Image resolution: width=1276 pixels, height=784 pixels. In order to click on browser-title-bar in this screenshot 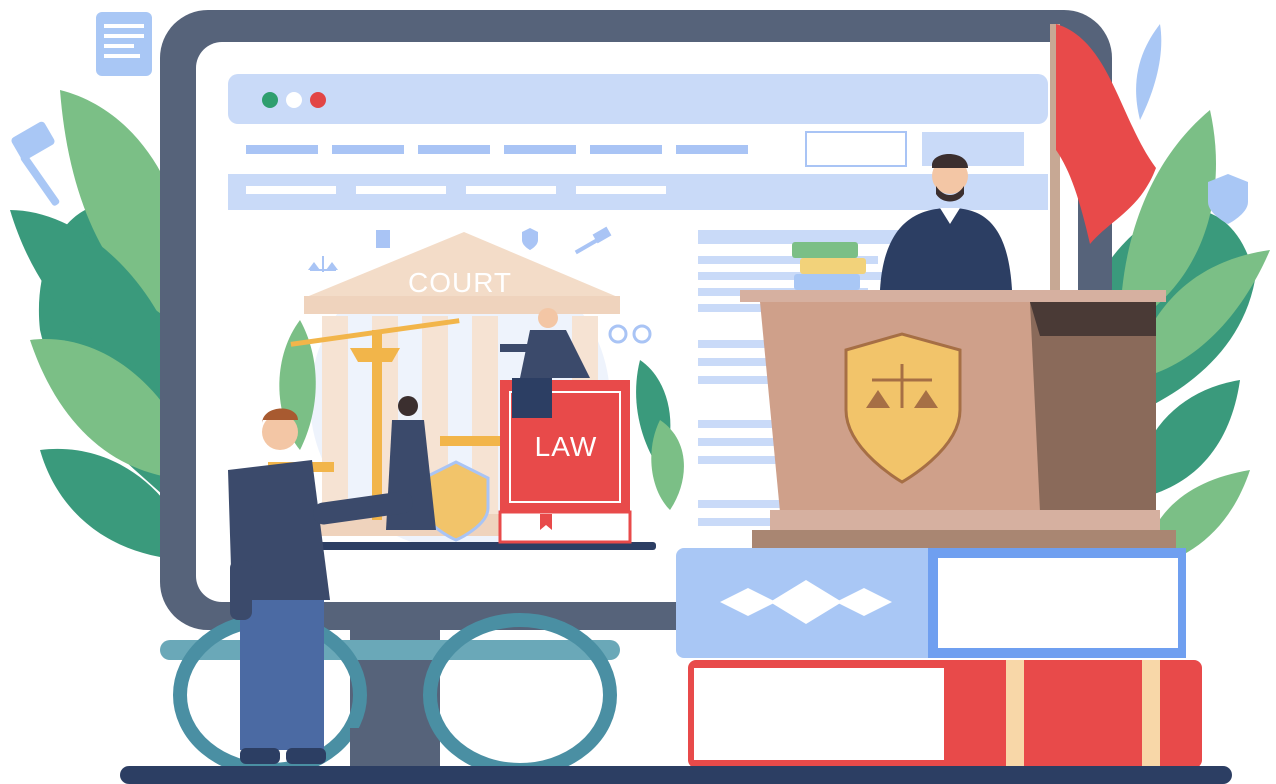, I will do `click(638, 99)`.